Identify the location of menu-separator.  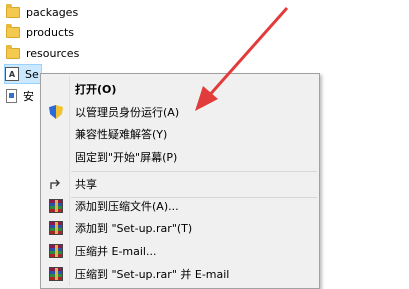
(194, 171).